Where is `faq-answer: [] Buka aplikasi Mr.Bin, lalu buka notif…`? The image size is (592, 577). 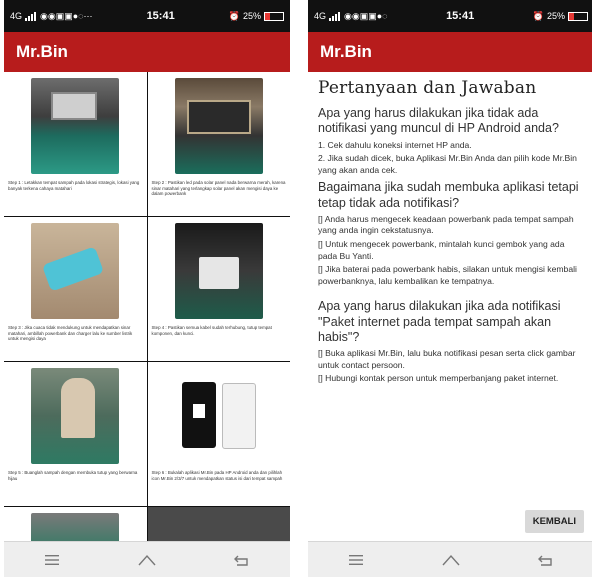
faq-answer: [] Buka aplikasi Mr.Bin, lalu buka notif… is located at coordinates (447, 359).